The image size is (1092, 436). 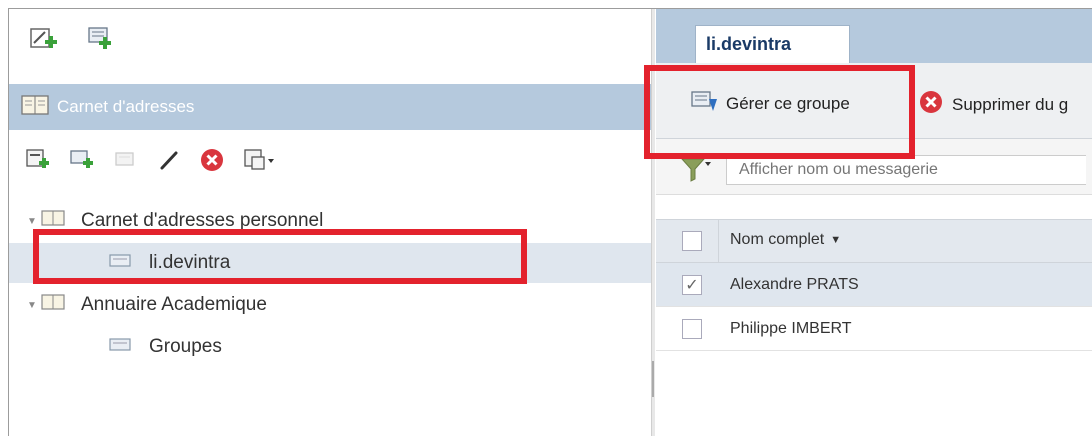 I want to click on filter-funnel-icon, so click(x=698, y=172).